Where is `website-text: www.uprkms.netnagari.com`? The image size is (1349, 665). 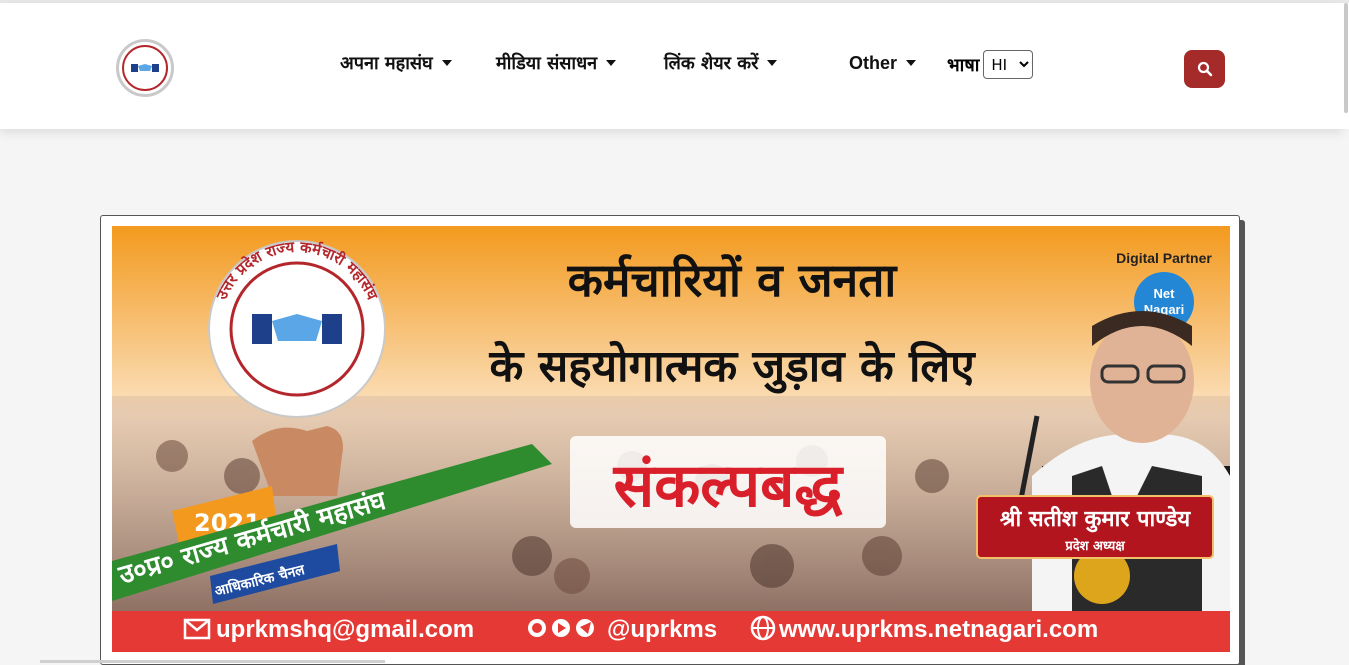 website-text: www.uprkms.netnagari.com is located at coordinates (938, 629).